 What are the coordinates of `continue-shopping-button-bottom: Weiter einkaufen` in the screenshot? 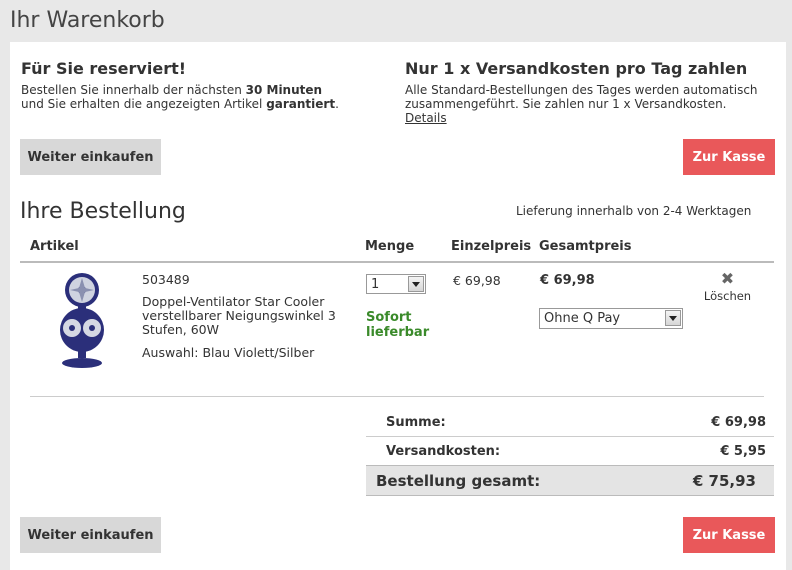 It's located at (90, 535).